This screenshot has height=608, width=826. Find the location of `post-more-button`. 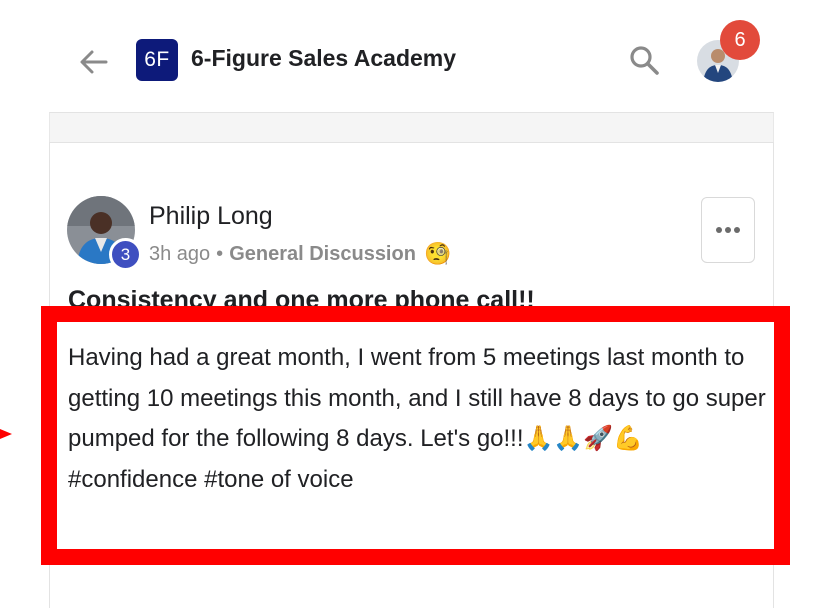

post-more-button is located at coordinates (728, 230).